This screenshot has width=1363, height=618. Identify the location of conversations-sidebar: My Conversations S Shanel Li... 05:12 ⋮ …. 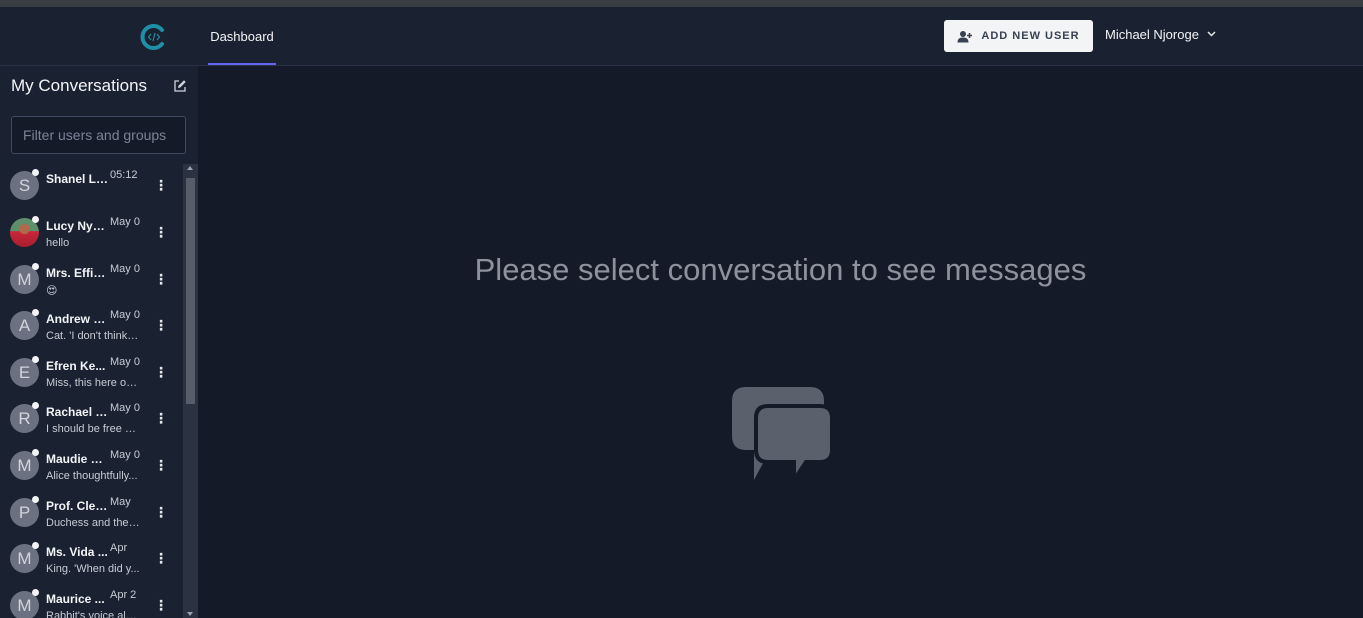
(99, 342).